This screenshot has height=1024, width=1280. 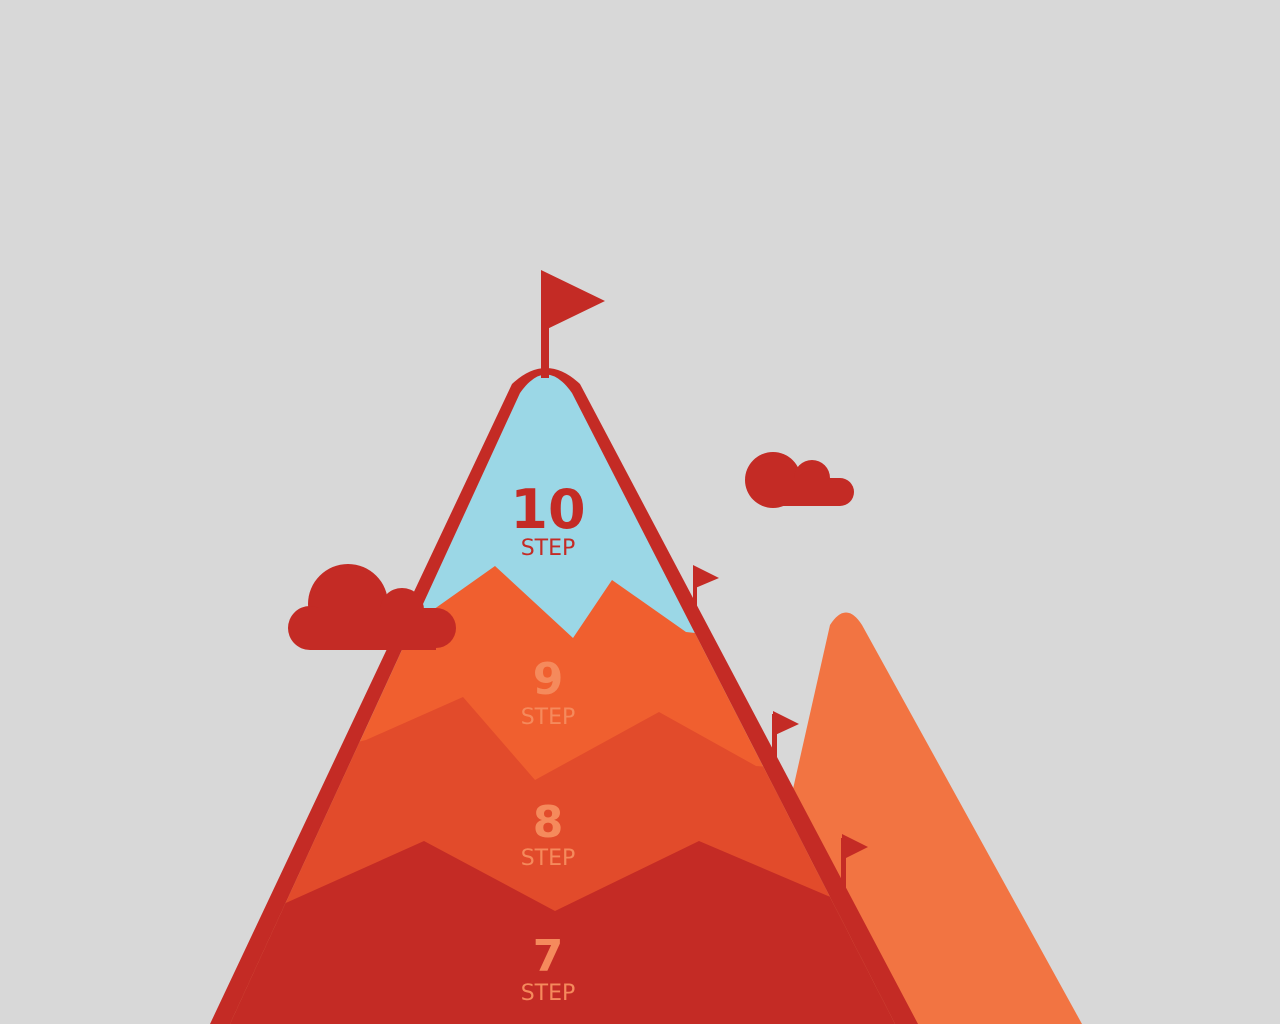 I want to click on step-number: 10, so click(x=547, y=509).